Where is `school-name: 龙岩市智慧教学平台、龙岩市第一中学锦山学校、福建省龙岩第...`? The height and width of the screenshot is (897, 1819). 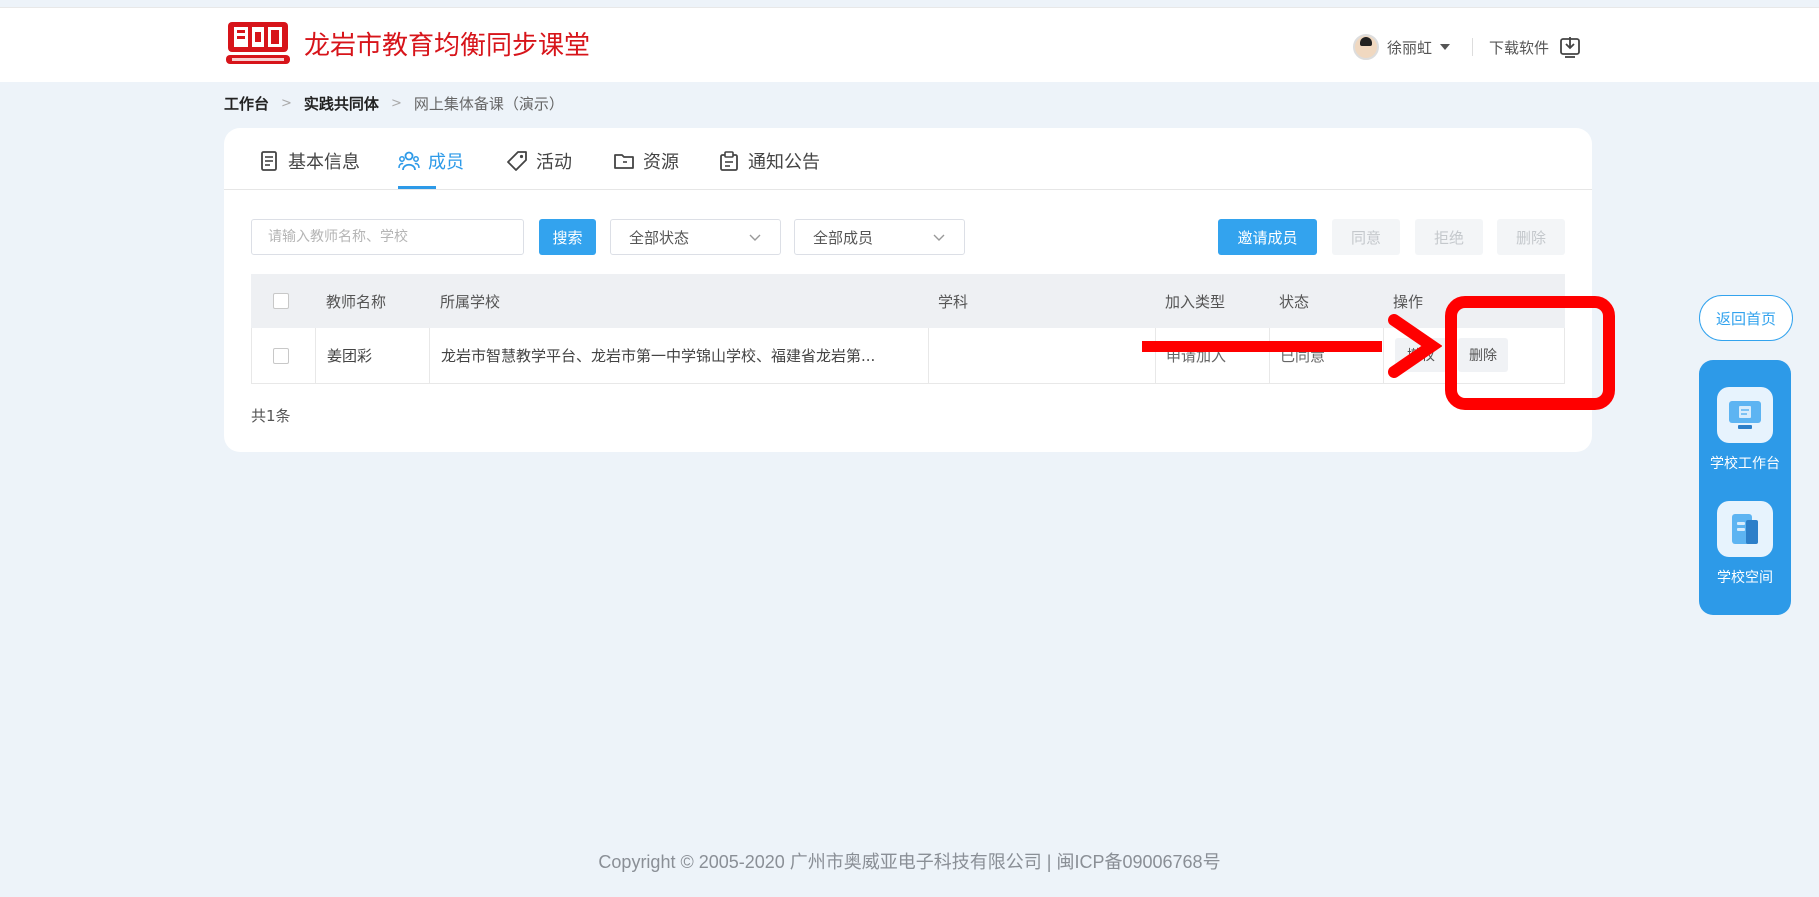
school-name: 龙岩市智慧教学平台、龙岩市第一中学锦山学校、福建省龙岩第... is located at coordinates (658, 356).